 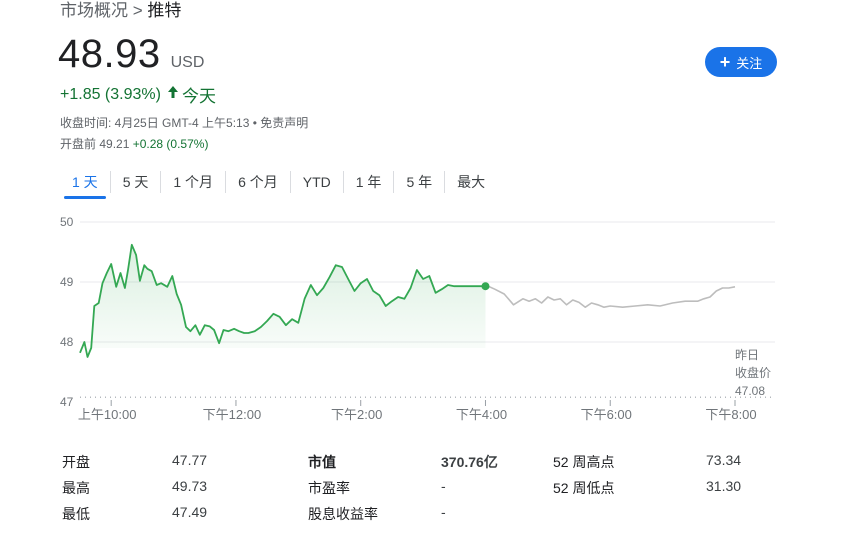 I want to click on breadcrumb-parent-link: 市场概况, so click(x=94, y=10).